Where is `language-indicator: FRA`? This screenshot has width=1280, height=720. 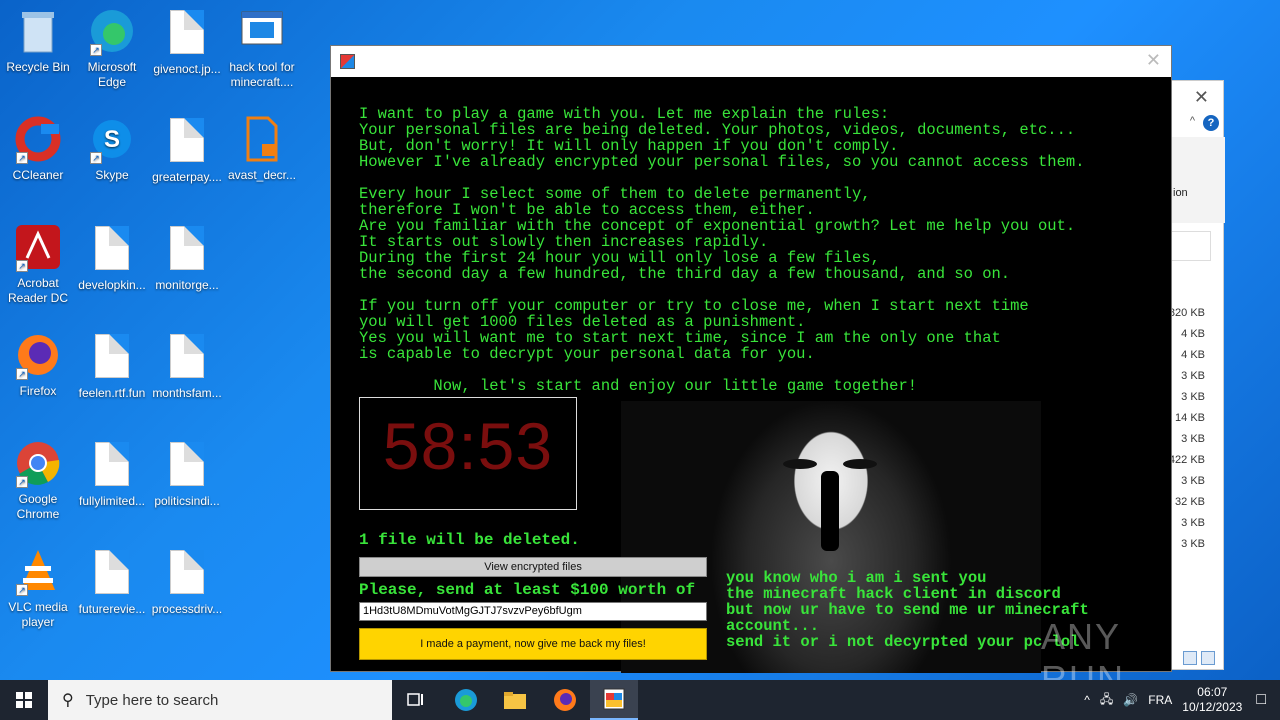 language-indicator: FRA is located at coordinates (1160, 700).